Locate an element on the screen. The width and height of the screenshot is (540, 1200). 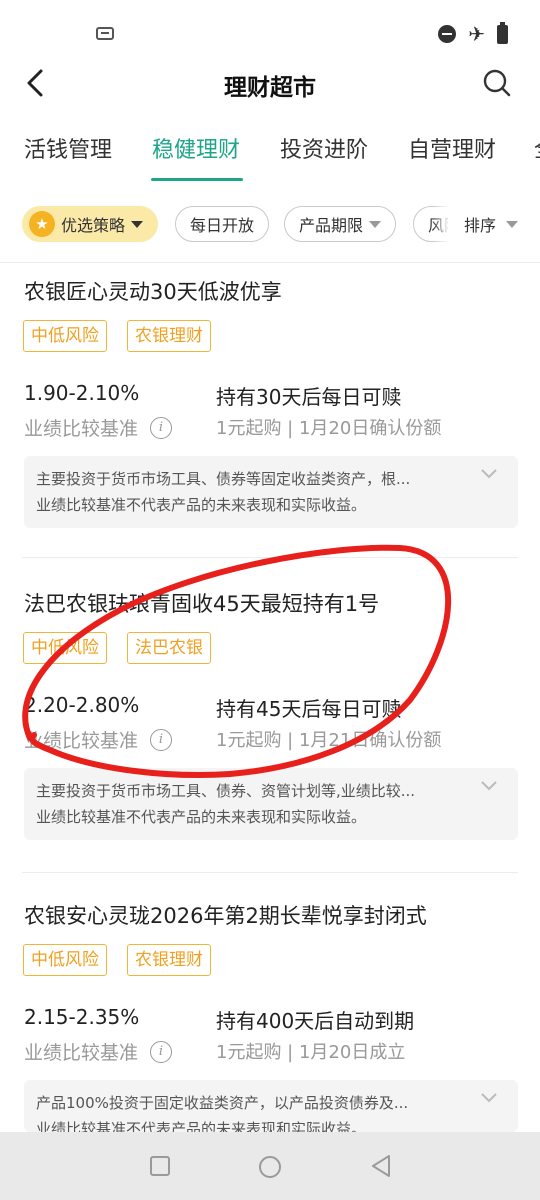
battery-icon is located at coordinates (502, 32).